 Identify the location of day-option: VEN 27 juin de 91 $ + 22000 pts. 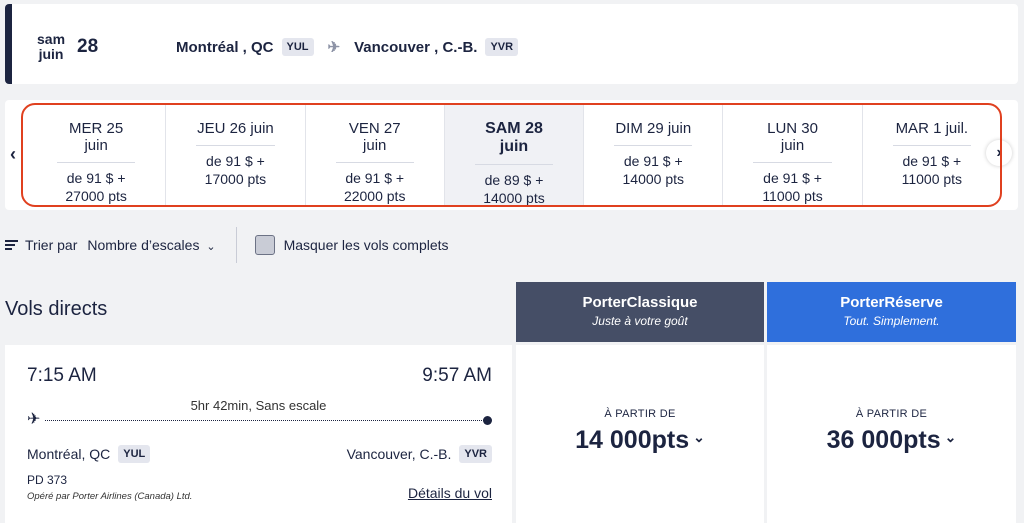
(375, 155).